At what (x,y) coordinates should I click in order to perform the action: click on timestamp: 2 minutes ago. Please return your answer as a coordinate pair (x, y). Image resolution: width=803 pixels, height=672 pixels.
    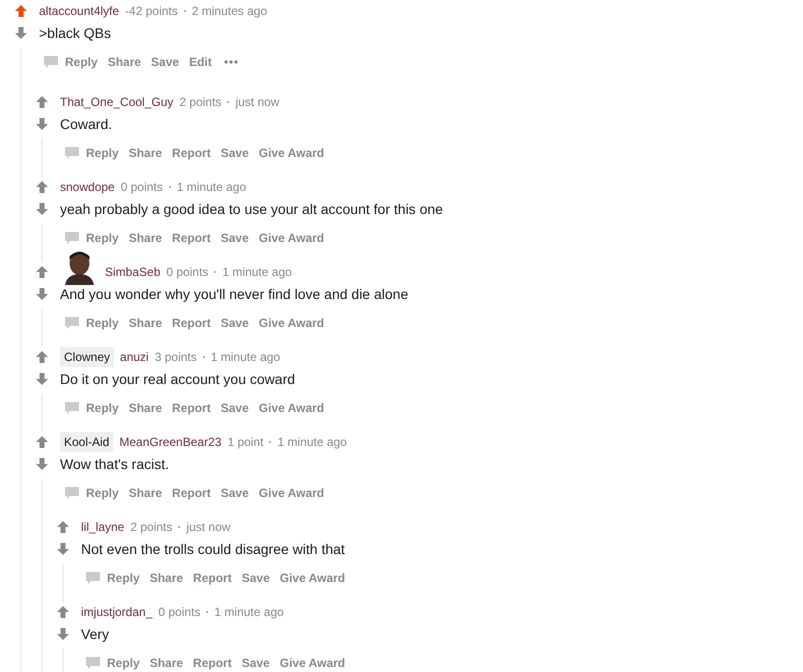
    Looking at the image, I should click on (230, 11).